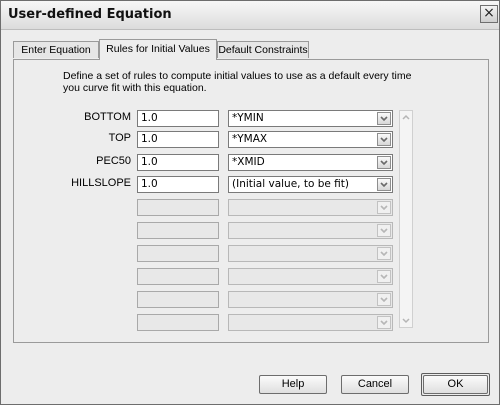 This screenshot has height=405, width=500. Describe the element at coordinates (90, 14) in the screenshot. I see `window-title: User-defined Equation` at that location.